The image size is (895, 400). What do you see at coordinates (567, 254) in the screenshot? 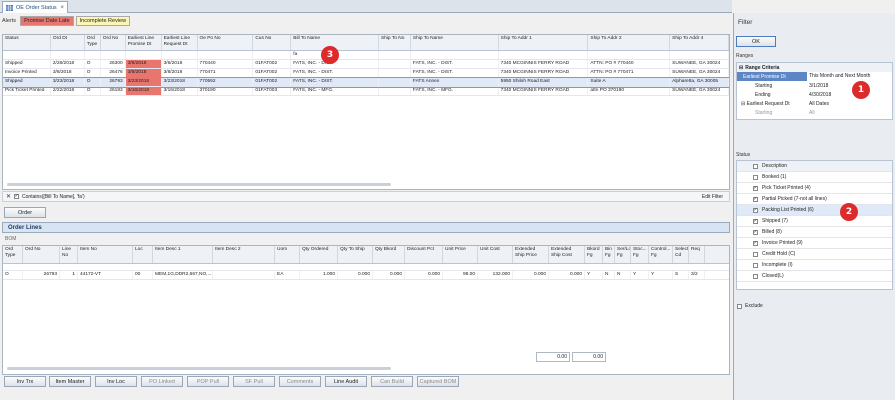
I see `lines-col-header: Extended Ship Cost` at bounding box center [567, 254].